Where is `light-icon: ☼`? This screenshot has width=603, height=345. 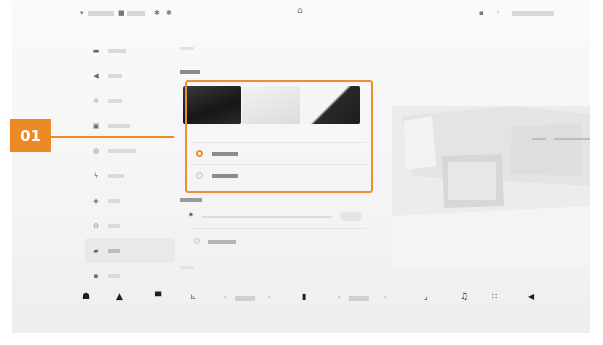
light-icon: ☼ is located at coordinates (96, 100).